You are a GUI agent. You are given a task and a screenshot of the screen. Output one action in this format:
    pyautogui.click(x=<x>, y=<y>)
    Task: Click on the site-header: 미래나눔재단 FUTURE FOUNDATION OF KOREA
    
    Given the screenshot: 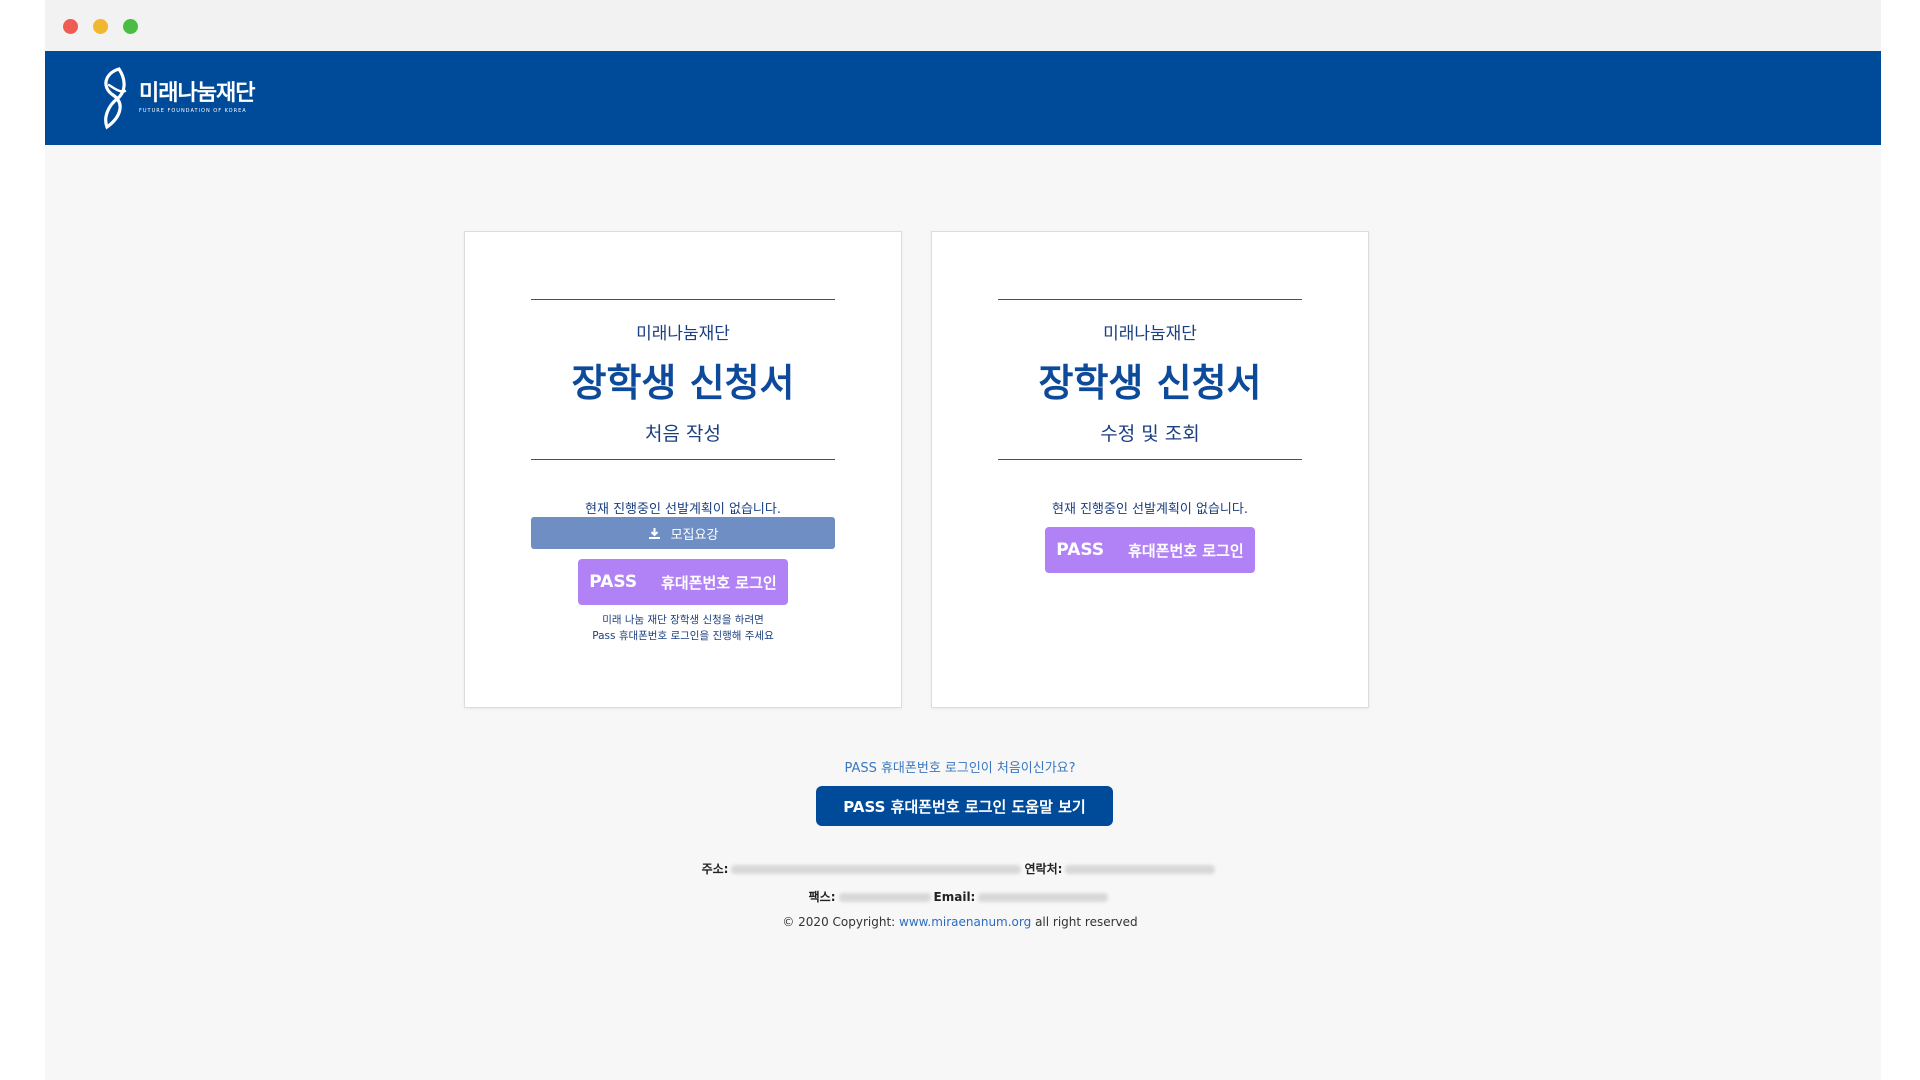 What is the action you would take?
    pyautogui.click(x=963, y=98)
    